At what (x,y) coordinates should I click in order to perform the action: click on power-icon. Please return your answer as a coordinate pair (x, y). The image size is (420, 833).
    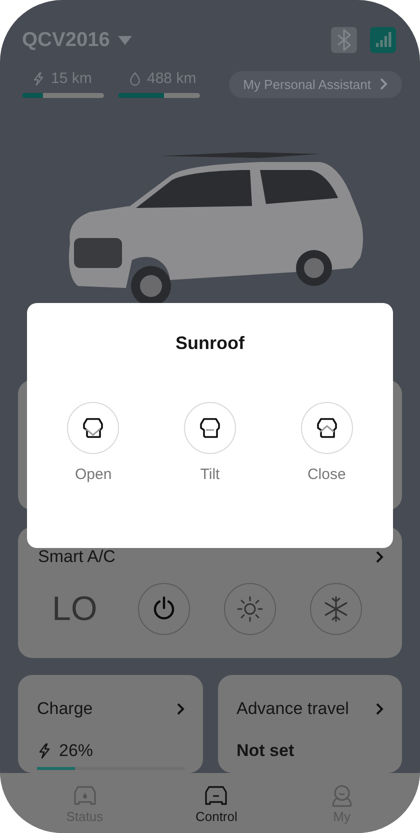
    Looking at the image, I should click on (164, 609).